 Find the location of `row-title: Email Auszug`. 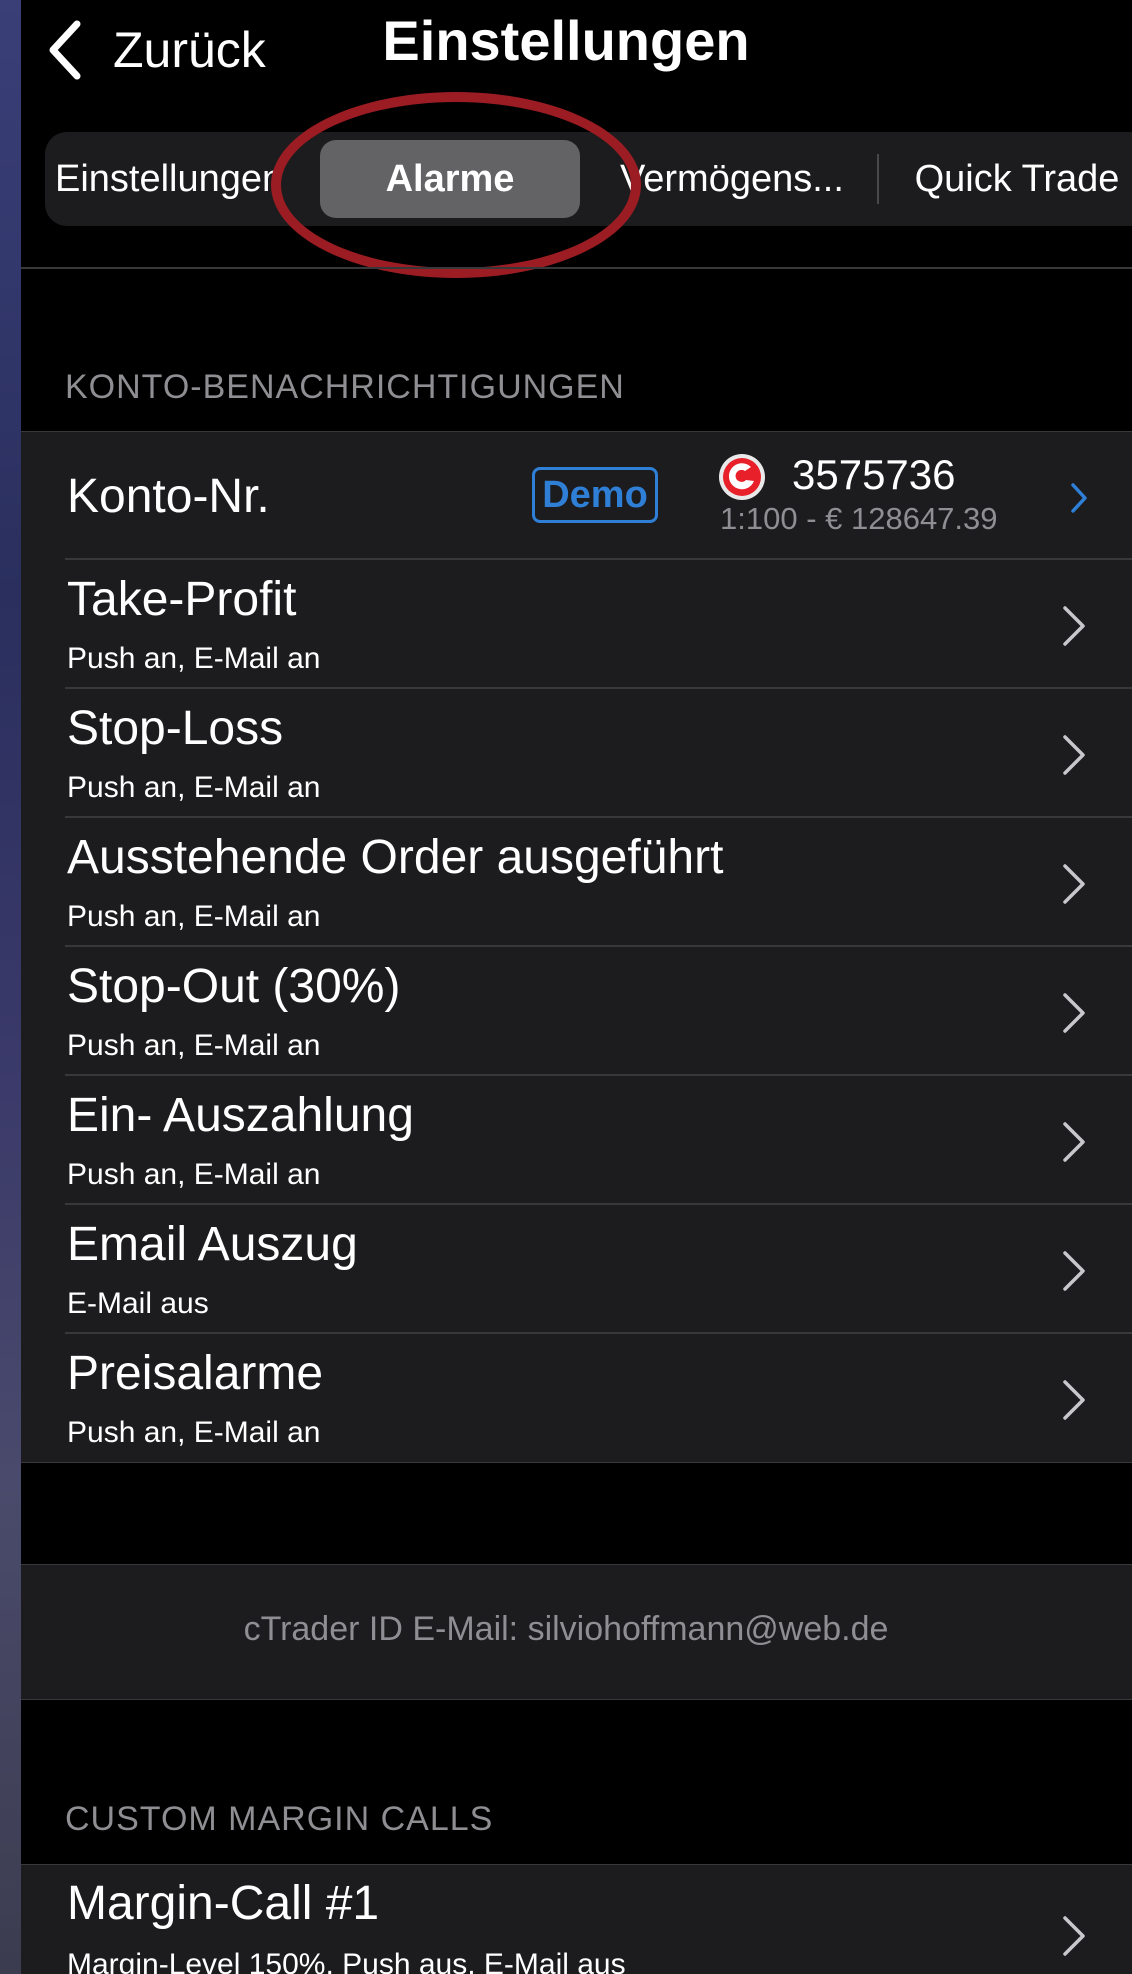

row-title: Email Auszug is located at coordinates (212, 1244).